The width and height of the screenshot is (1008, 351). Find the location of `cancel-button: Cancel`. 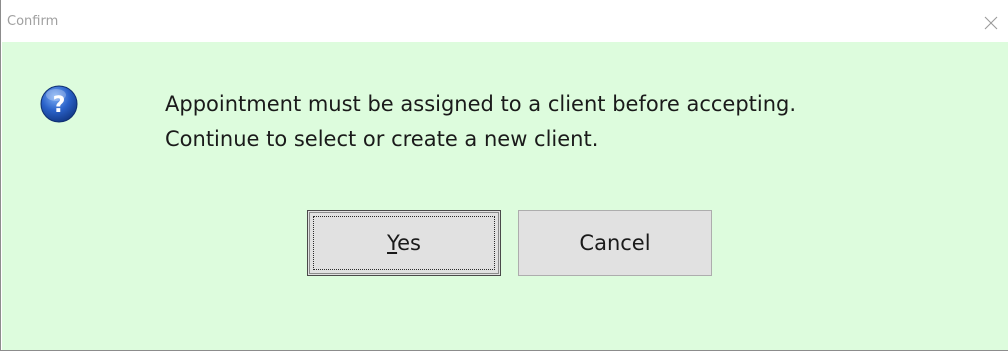

cancel-button: Cancel is located at coordinates (615, 243).